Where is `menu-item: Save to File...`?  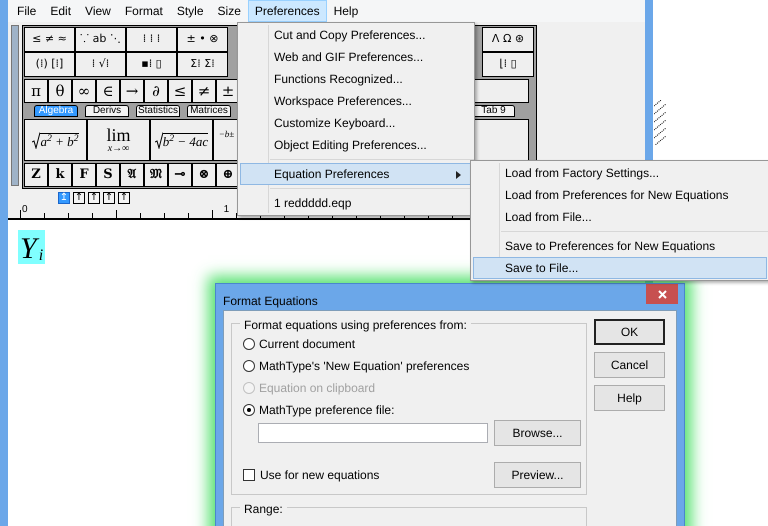
menu-item: Save to File... is located at coordinates (620, 268).